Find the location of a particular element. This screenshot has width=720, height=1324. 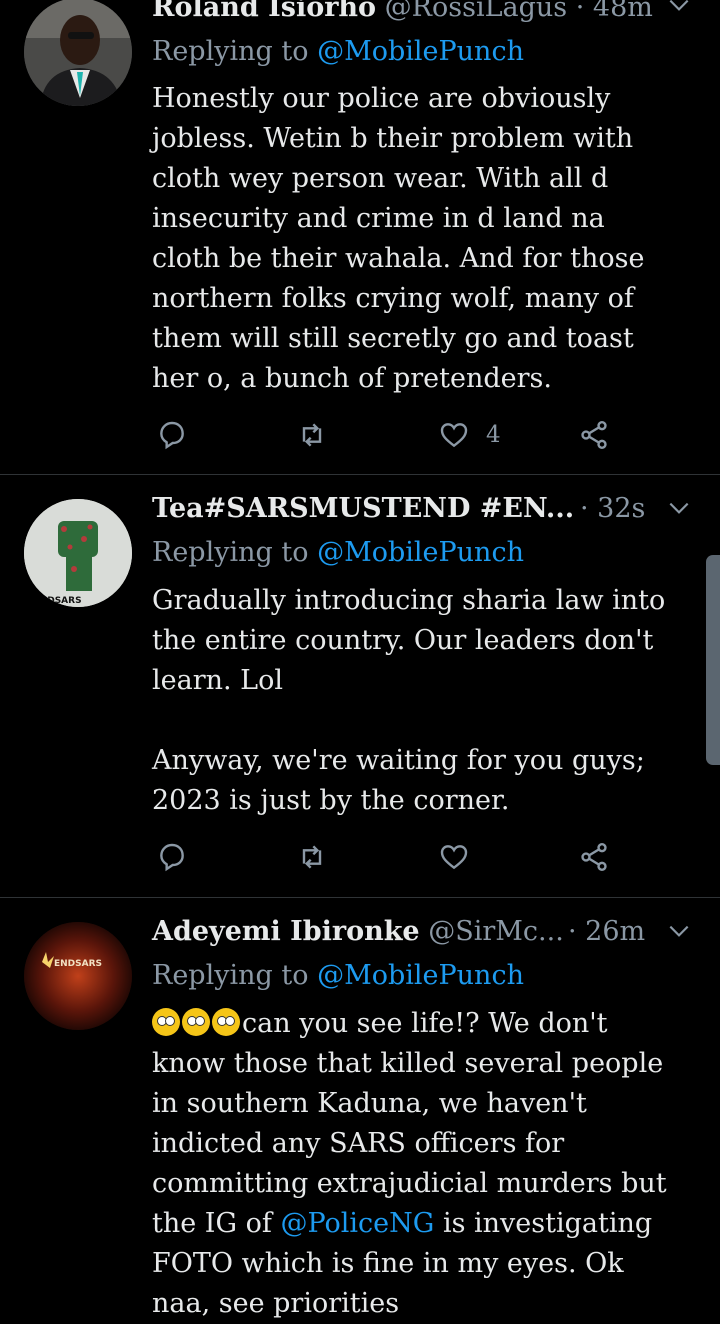

like-button: 4 is located at coordinates (469, 435).